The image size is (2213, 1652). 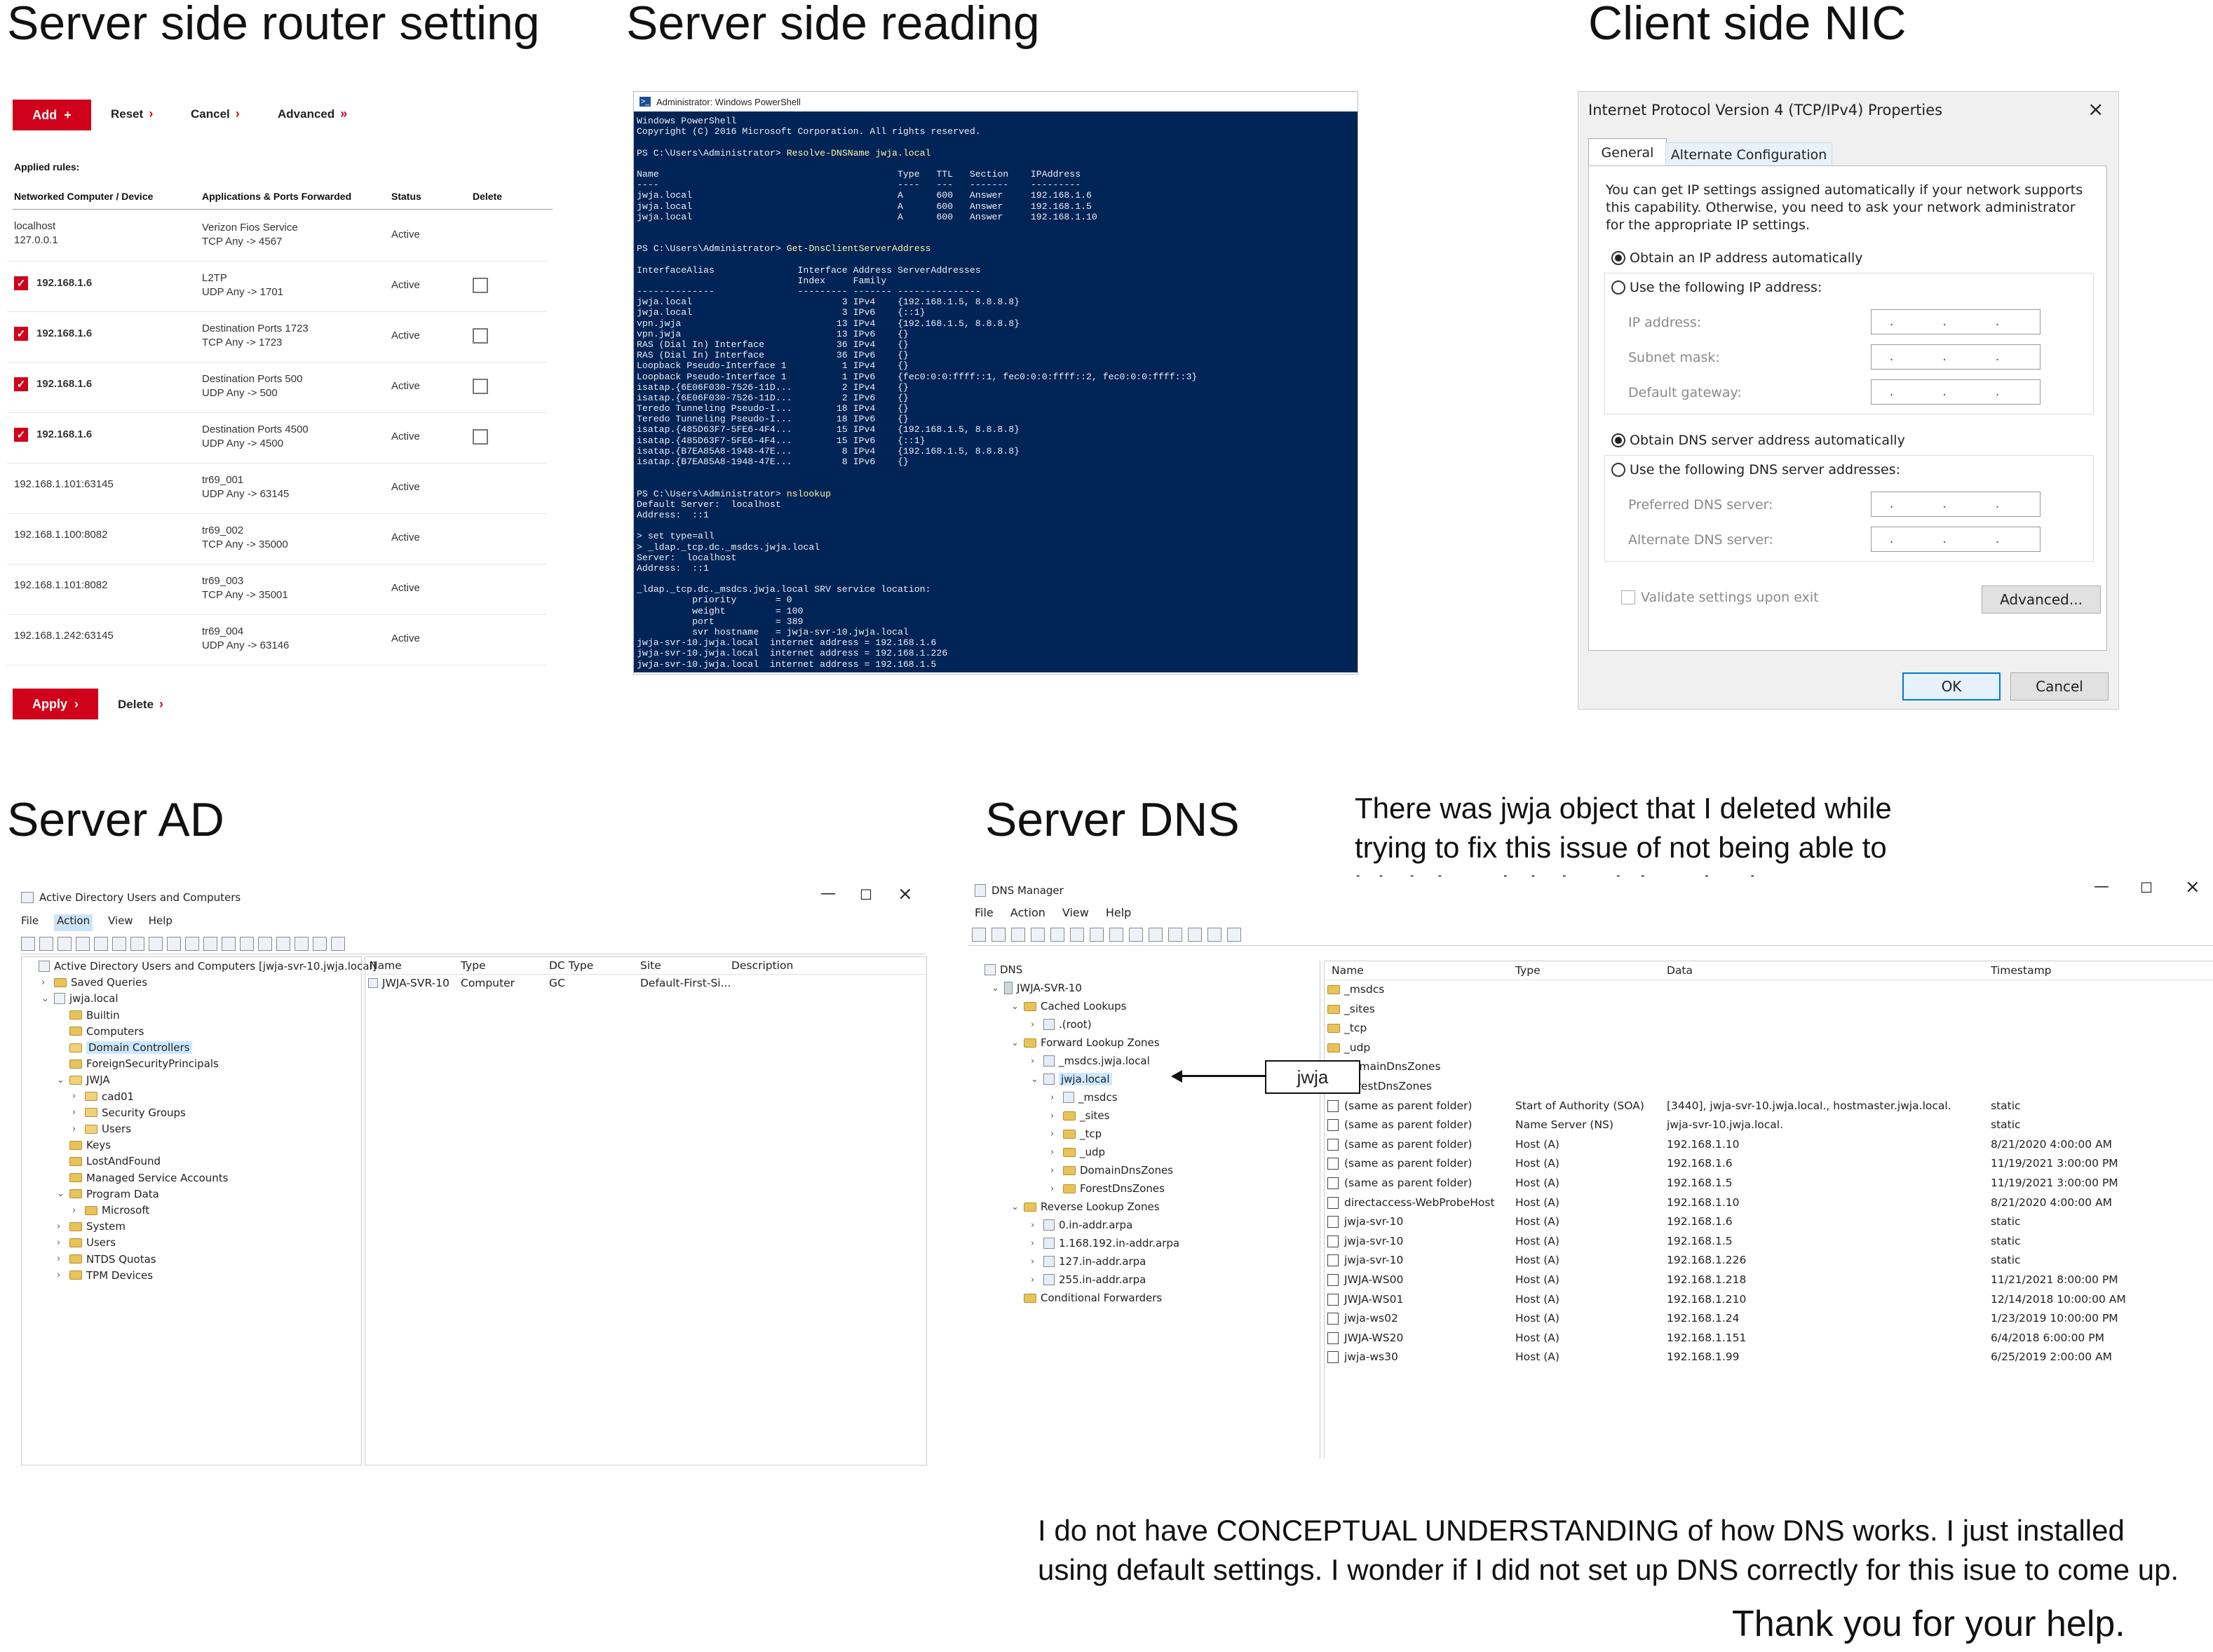 I want to click on tree-item: ForeignSecurityPrincipals, so click(x=138, y=1063).